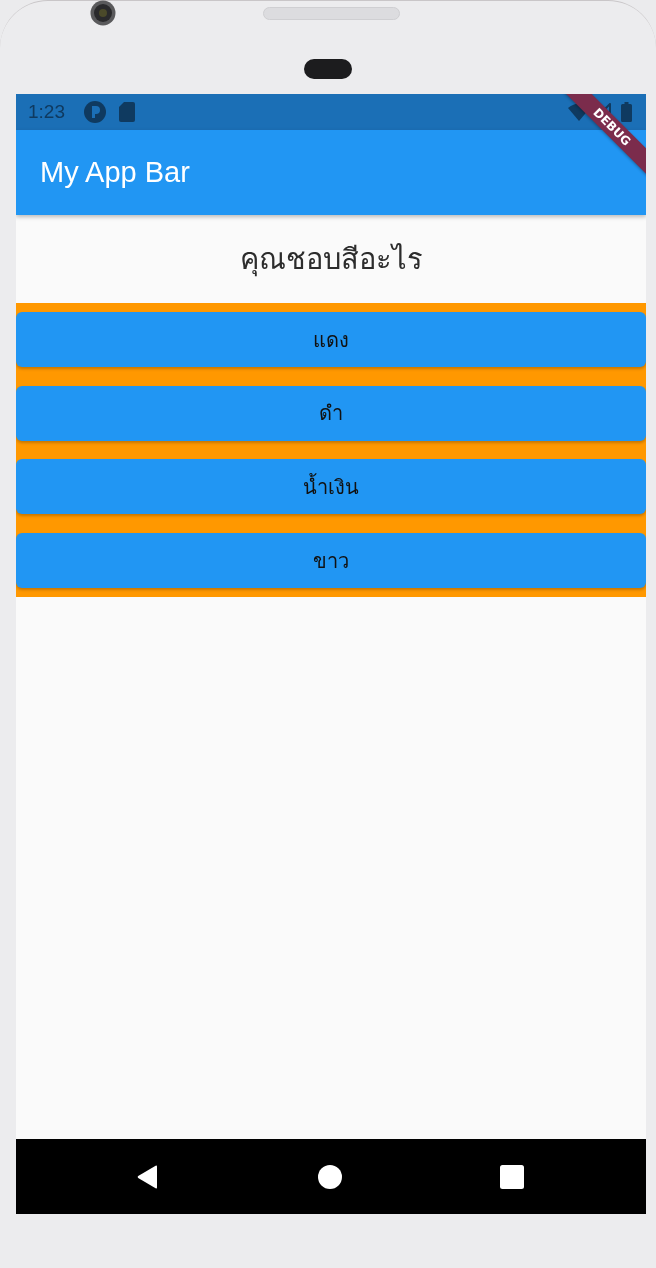 The height and width of the screenshot is (1268, 656). What do you see at coordinates (331, 487) in the screenshot?
I see `answer-button: น้ำเงิน` at bounding box center [331, 487].